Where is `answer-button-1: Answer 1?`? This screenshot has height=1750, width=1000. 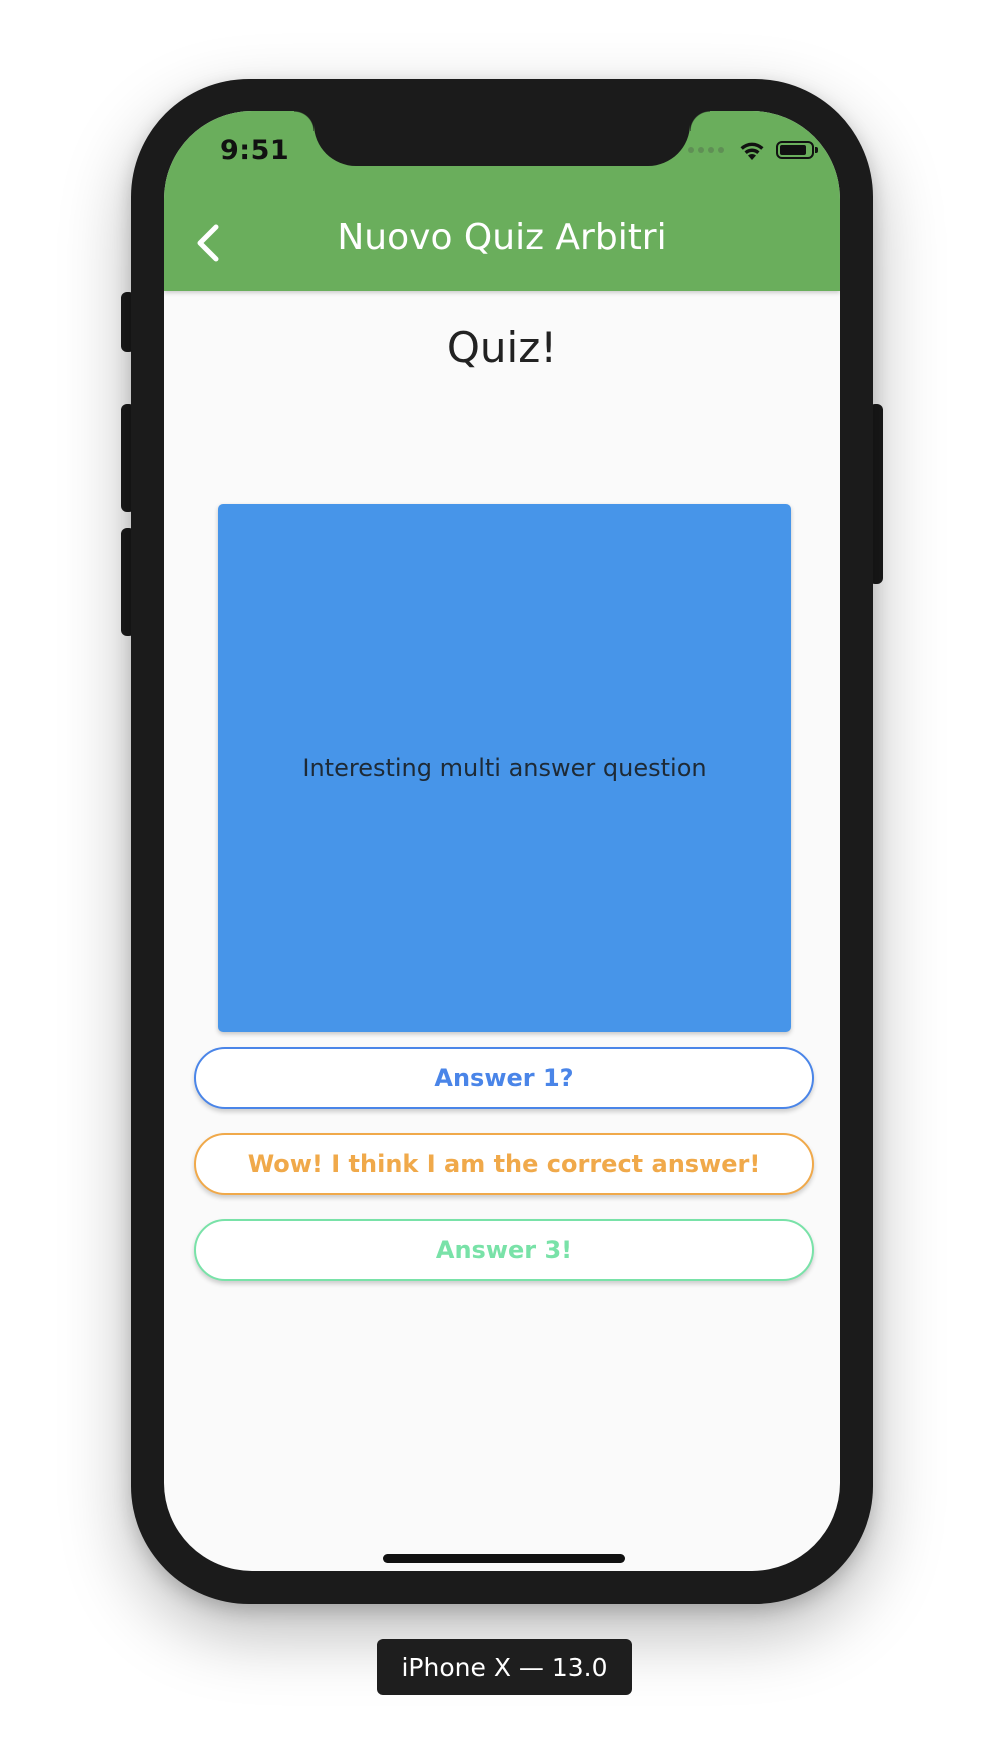
answer-button-1: Answer 1? is located at coordinates (504, 1078).